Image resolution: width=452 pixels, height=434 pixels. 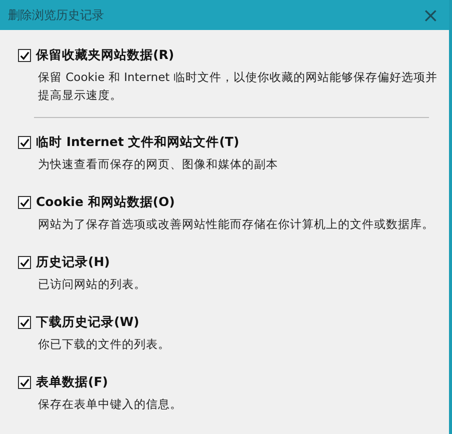 I want to click on option-label: 下载历史记录(W), so click(x=88, y=322).